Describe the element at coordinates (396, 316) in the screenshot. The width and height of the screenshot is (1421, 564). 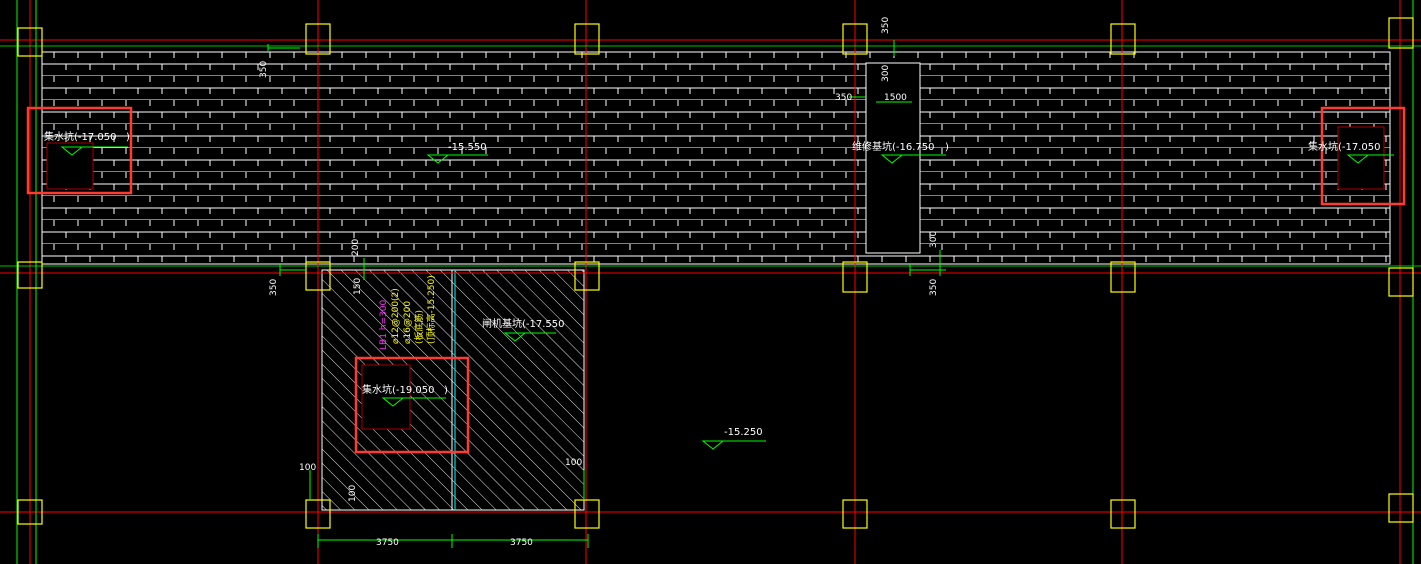
I see `slab-annotation-1: ⌀12@200(2)` at that location.